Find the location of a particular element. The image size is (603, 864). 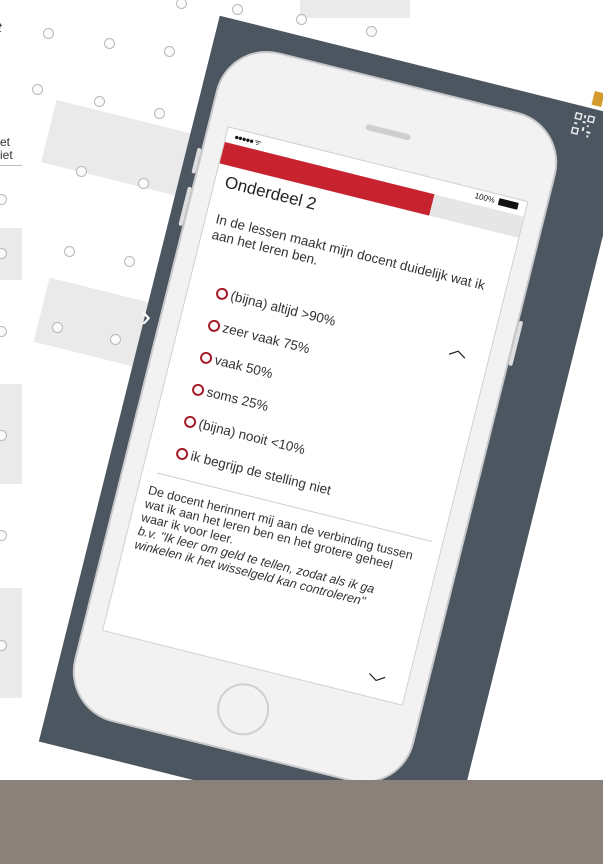

sheet-row-band is located at coordinates (355, 9).